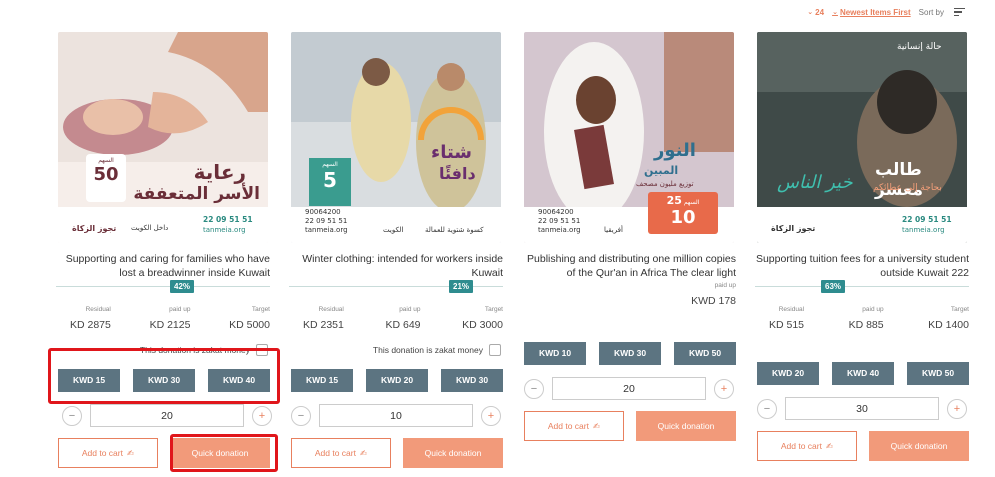 This screenshot has width=995, height=477. What do you see at coordinates (322, 380) in the screenshot?
I see `amount-button: KWD 15` at bounding box center [322, 380].